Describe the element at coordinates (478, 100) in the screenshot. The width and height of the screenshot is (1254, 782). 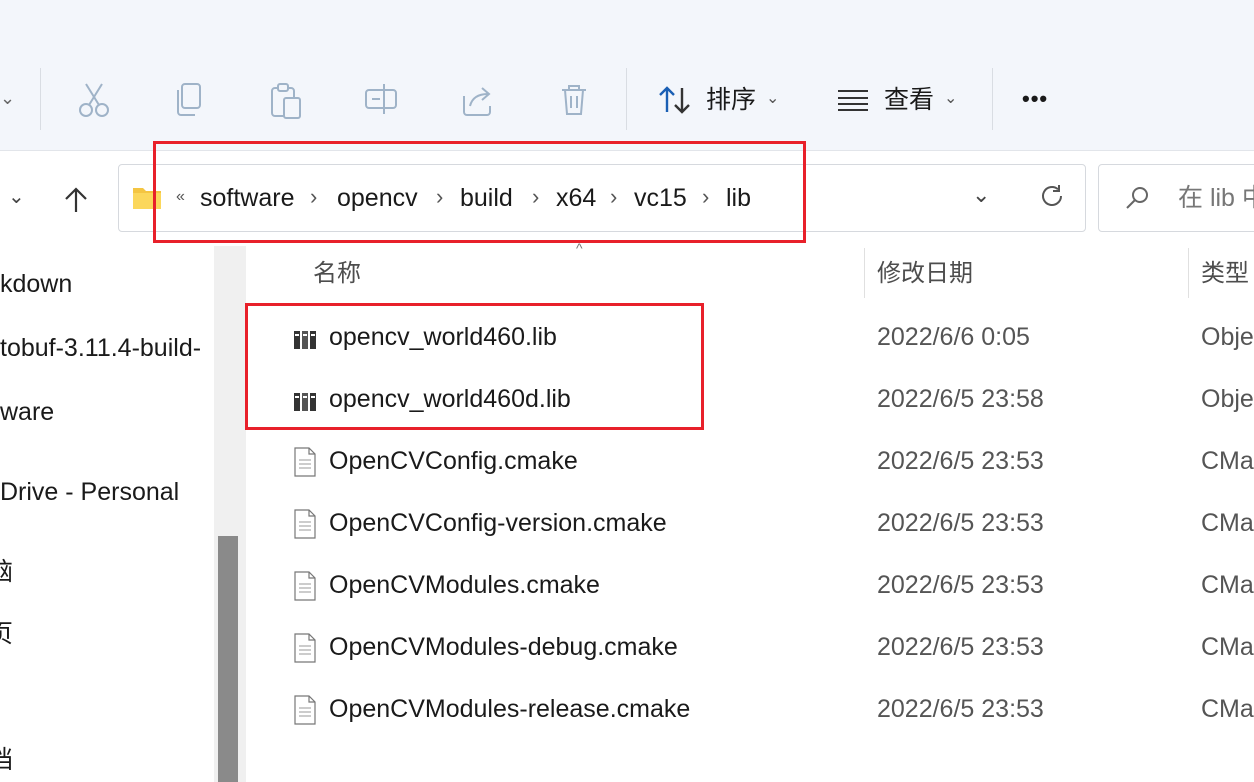
I see `share-icon` at that location.